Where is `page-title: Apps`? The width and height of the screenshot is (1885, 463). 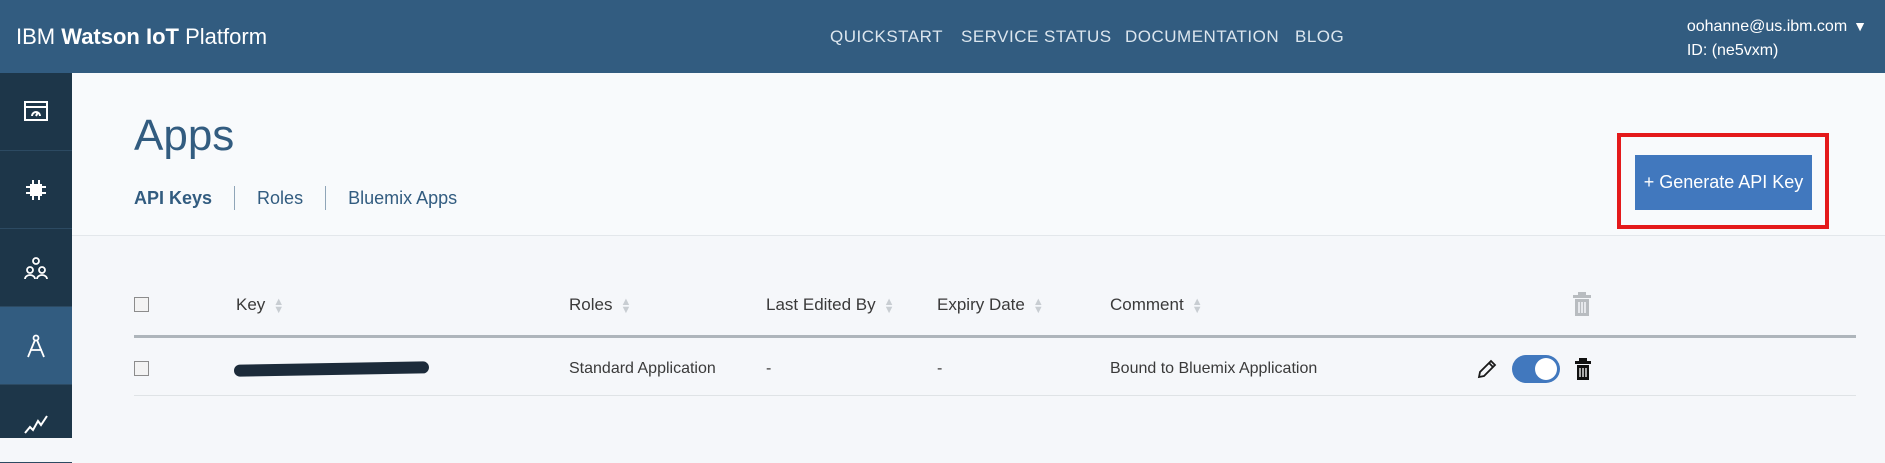
page-title: Apps is located at coordinates (184, 135).